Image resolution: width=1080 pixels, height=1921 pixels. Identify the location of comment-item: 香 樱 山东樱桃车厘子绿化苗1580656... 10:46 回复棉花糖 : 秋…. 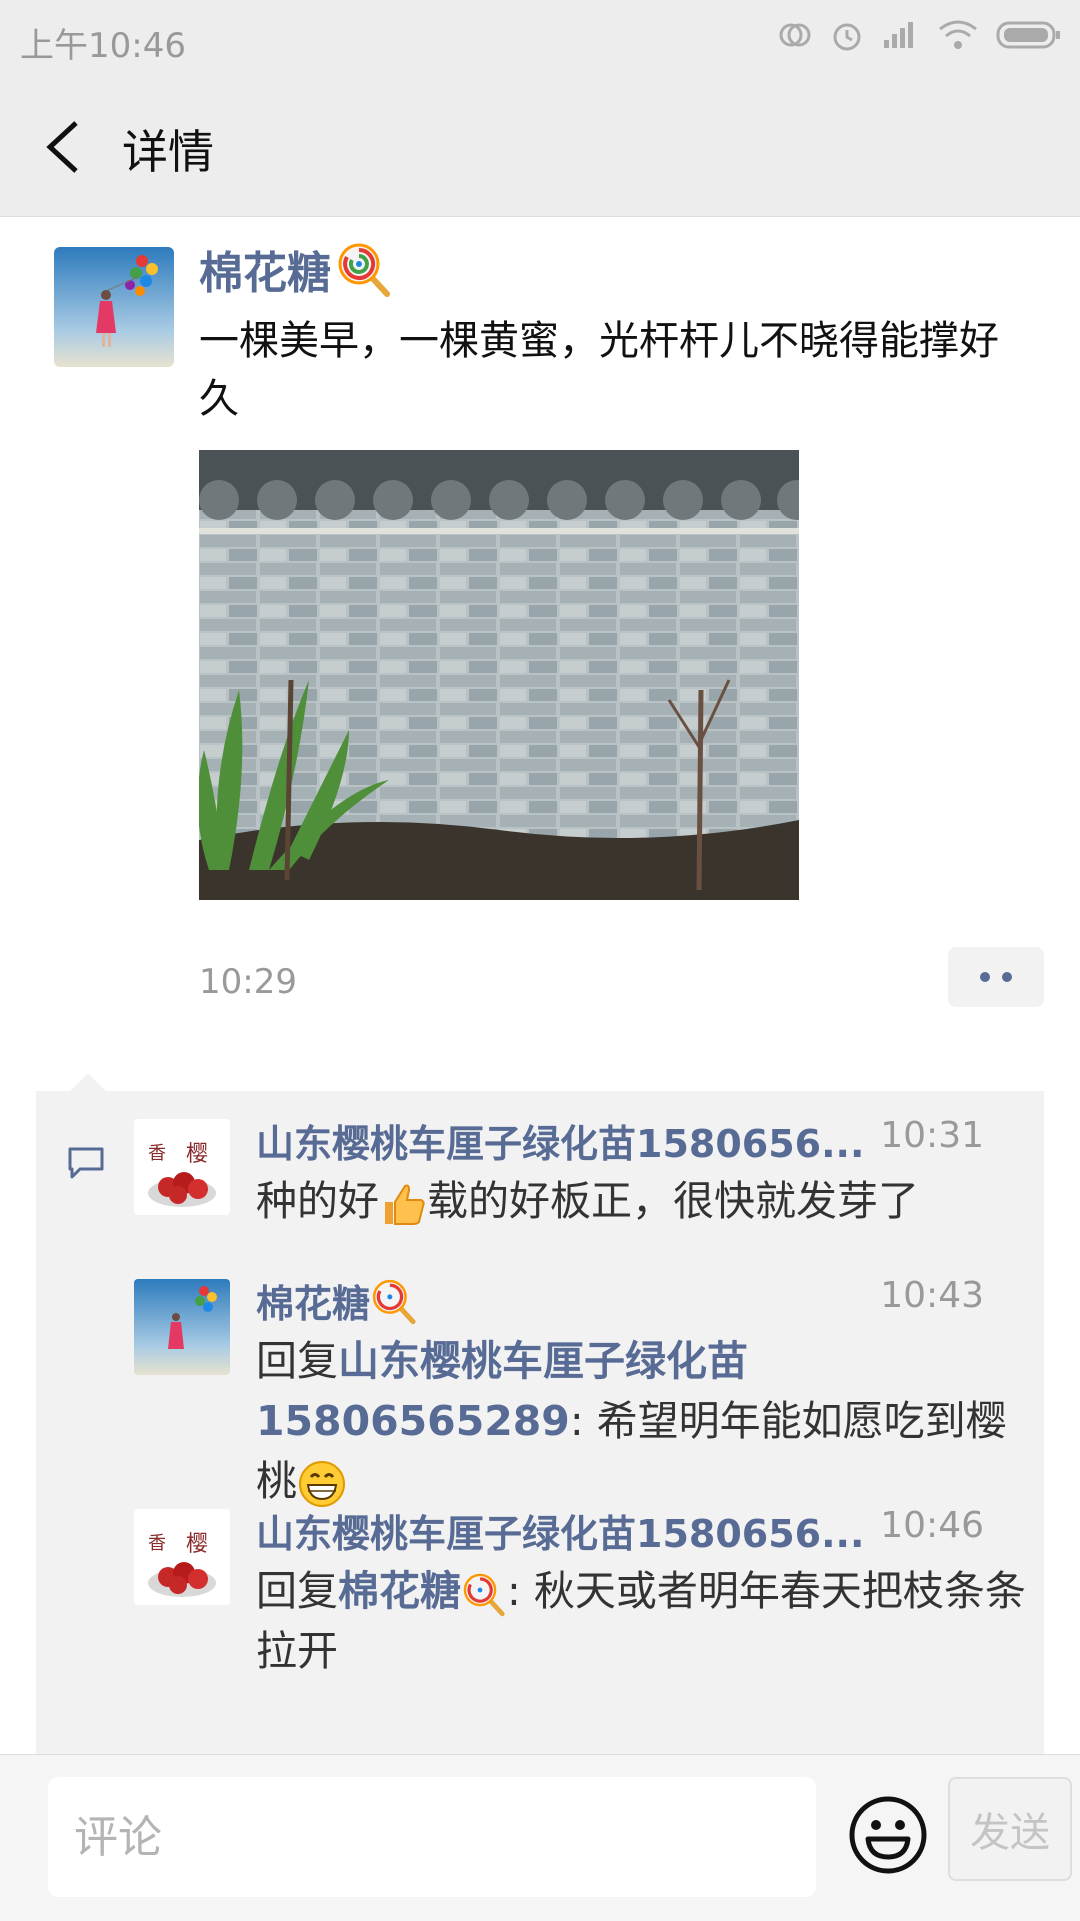
(540, 1581).